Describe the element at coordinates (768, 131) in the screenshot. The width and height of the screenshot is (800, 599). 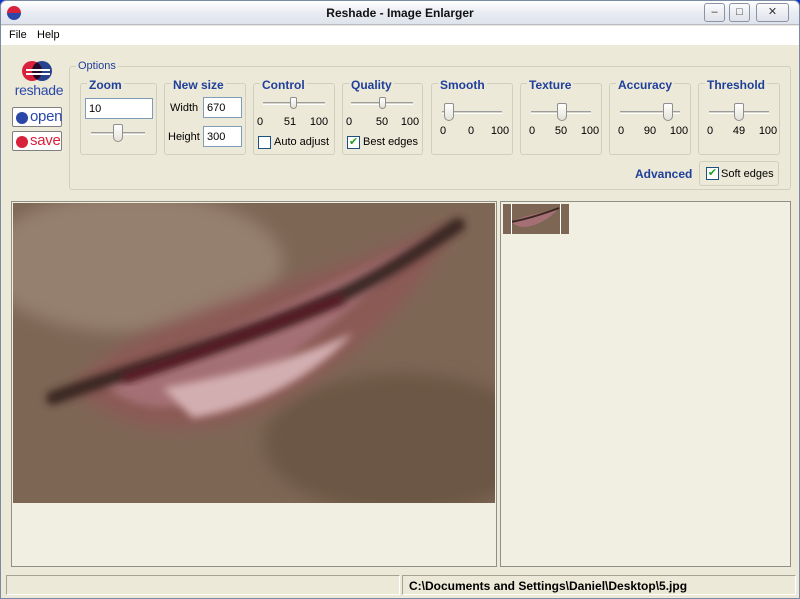
I see `threshold-max: 100` at that location.